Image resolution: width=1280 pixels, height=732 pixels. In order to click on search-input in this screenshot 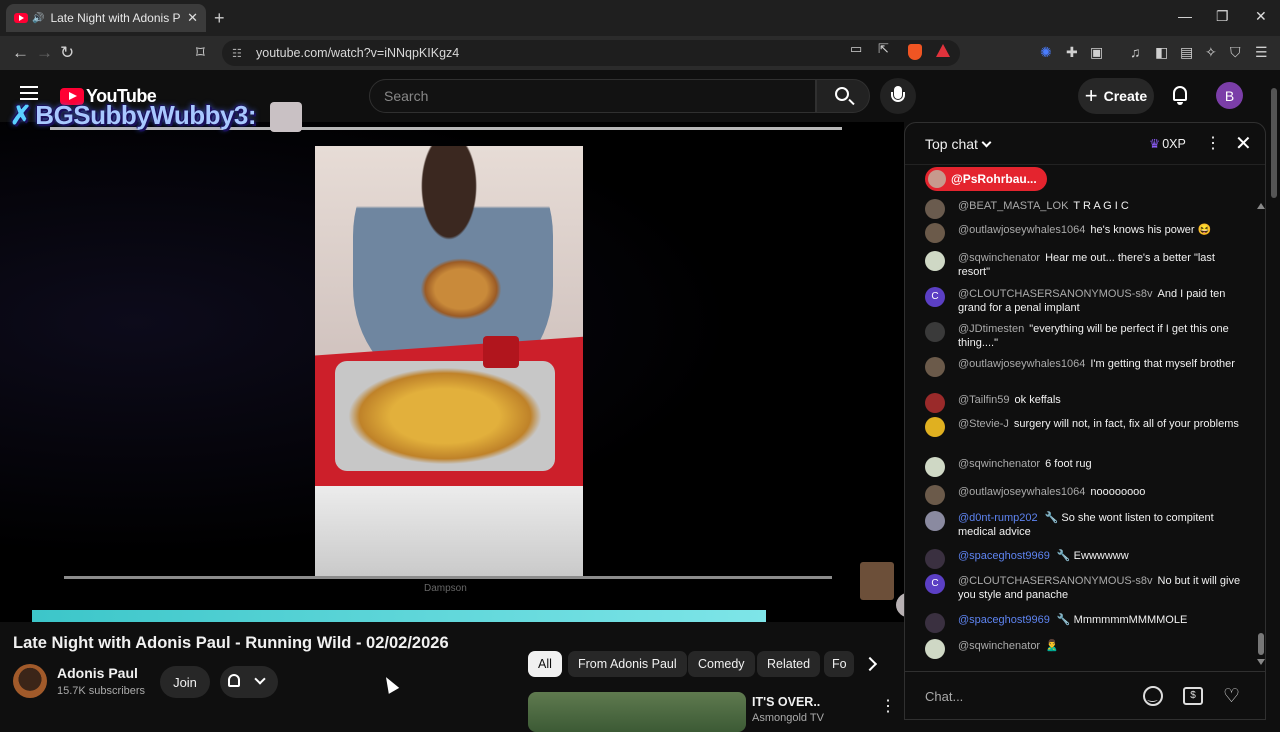, I will do `click(592, 96)`.